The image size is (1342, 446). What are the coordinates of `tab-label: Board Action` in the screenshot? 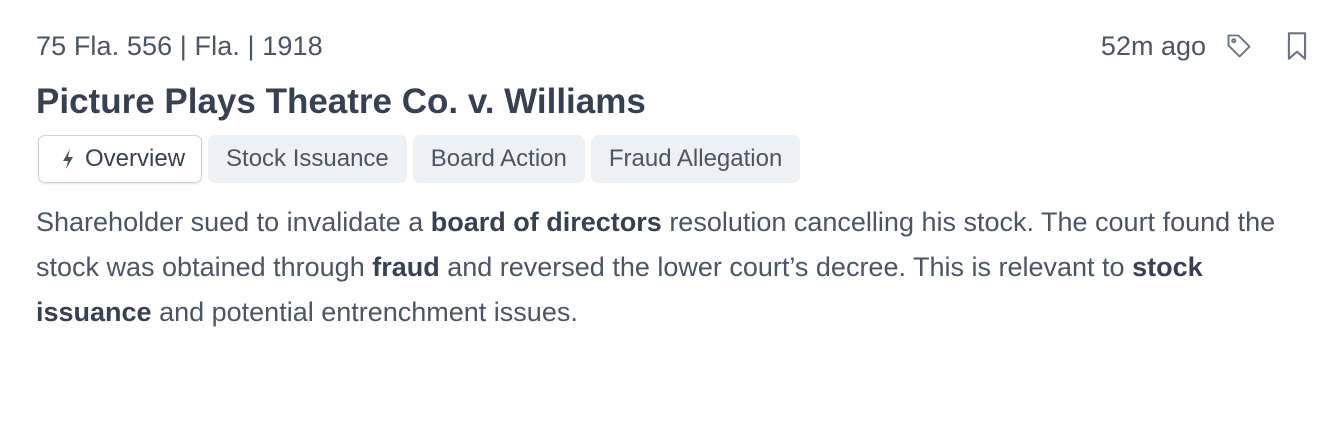 It's located at (498, 158).